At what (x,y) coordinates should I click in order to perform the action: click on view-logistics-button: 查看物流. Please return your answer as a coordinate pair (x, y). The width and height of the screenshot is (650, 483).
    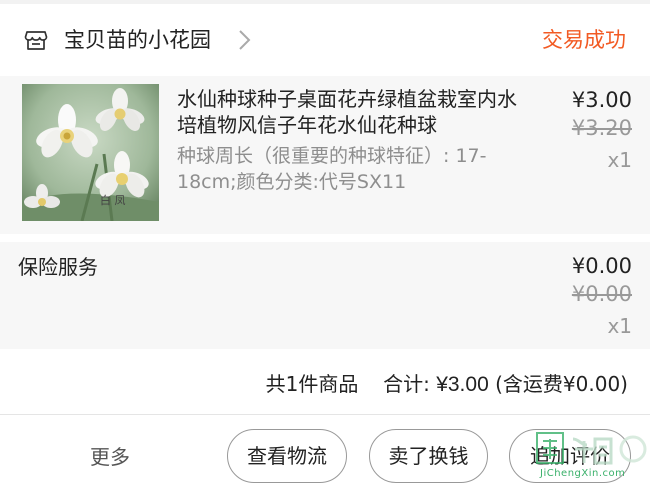
    Looking at the image, I should click on (287, 456).